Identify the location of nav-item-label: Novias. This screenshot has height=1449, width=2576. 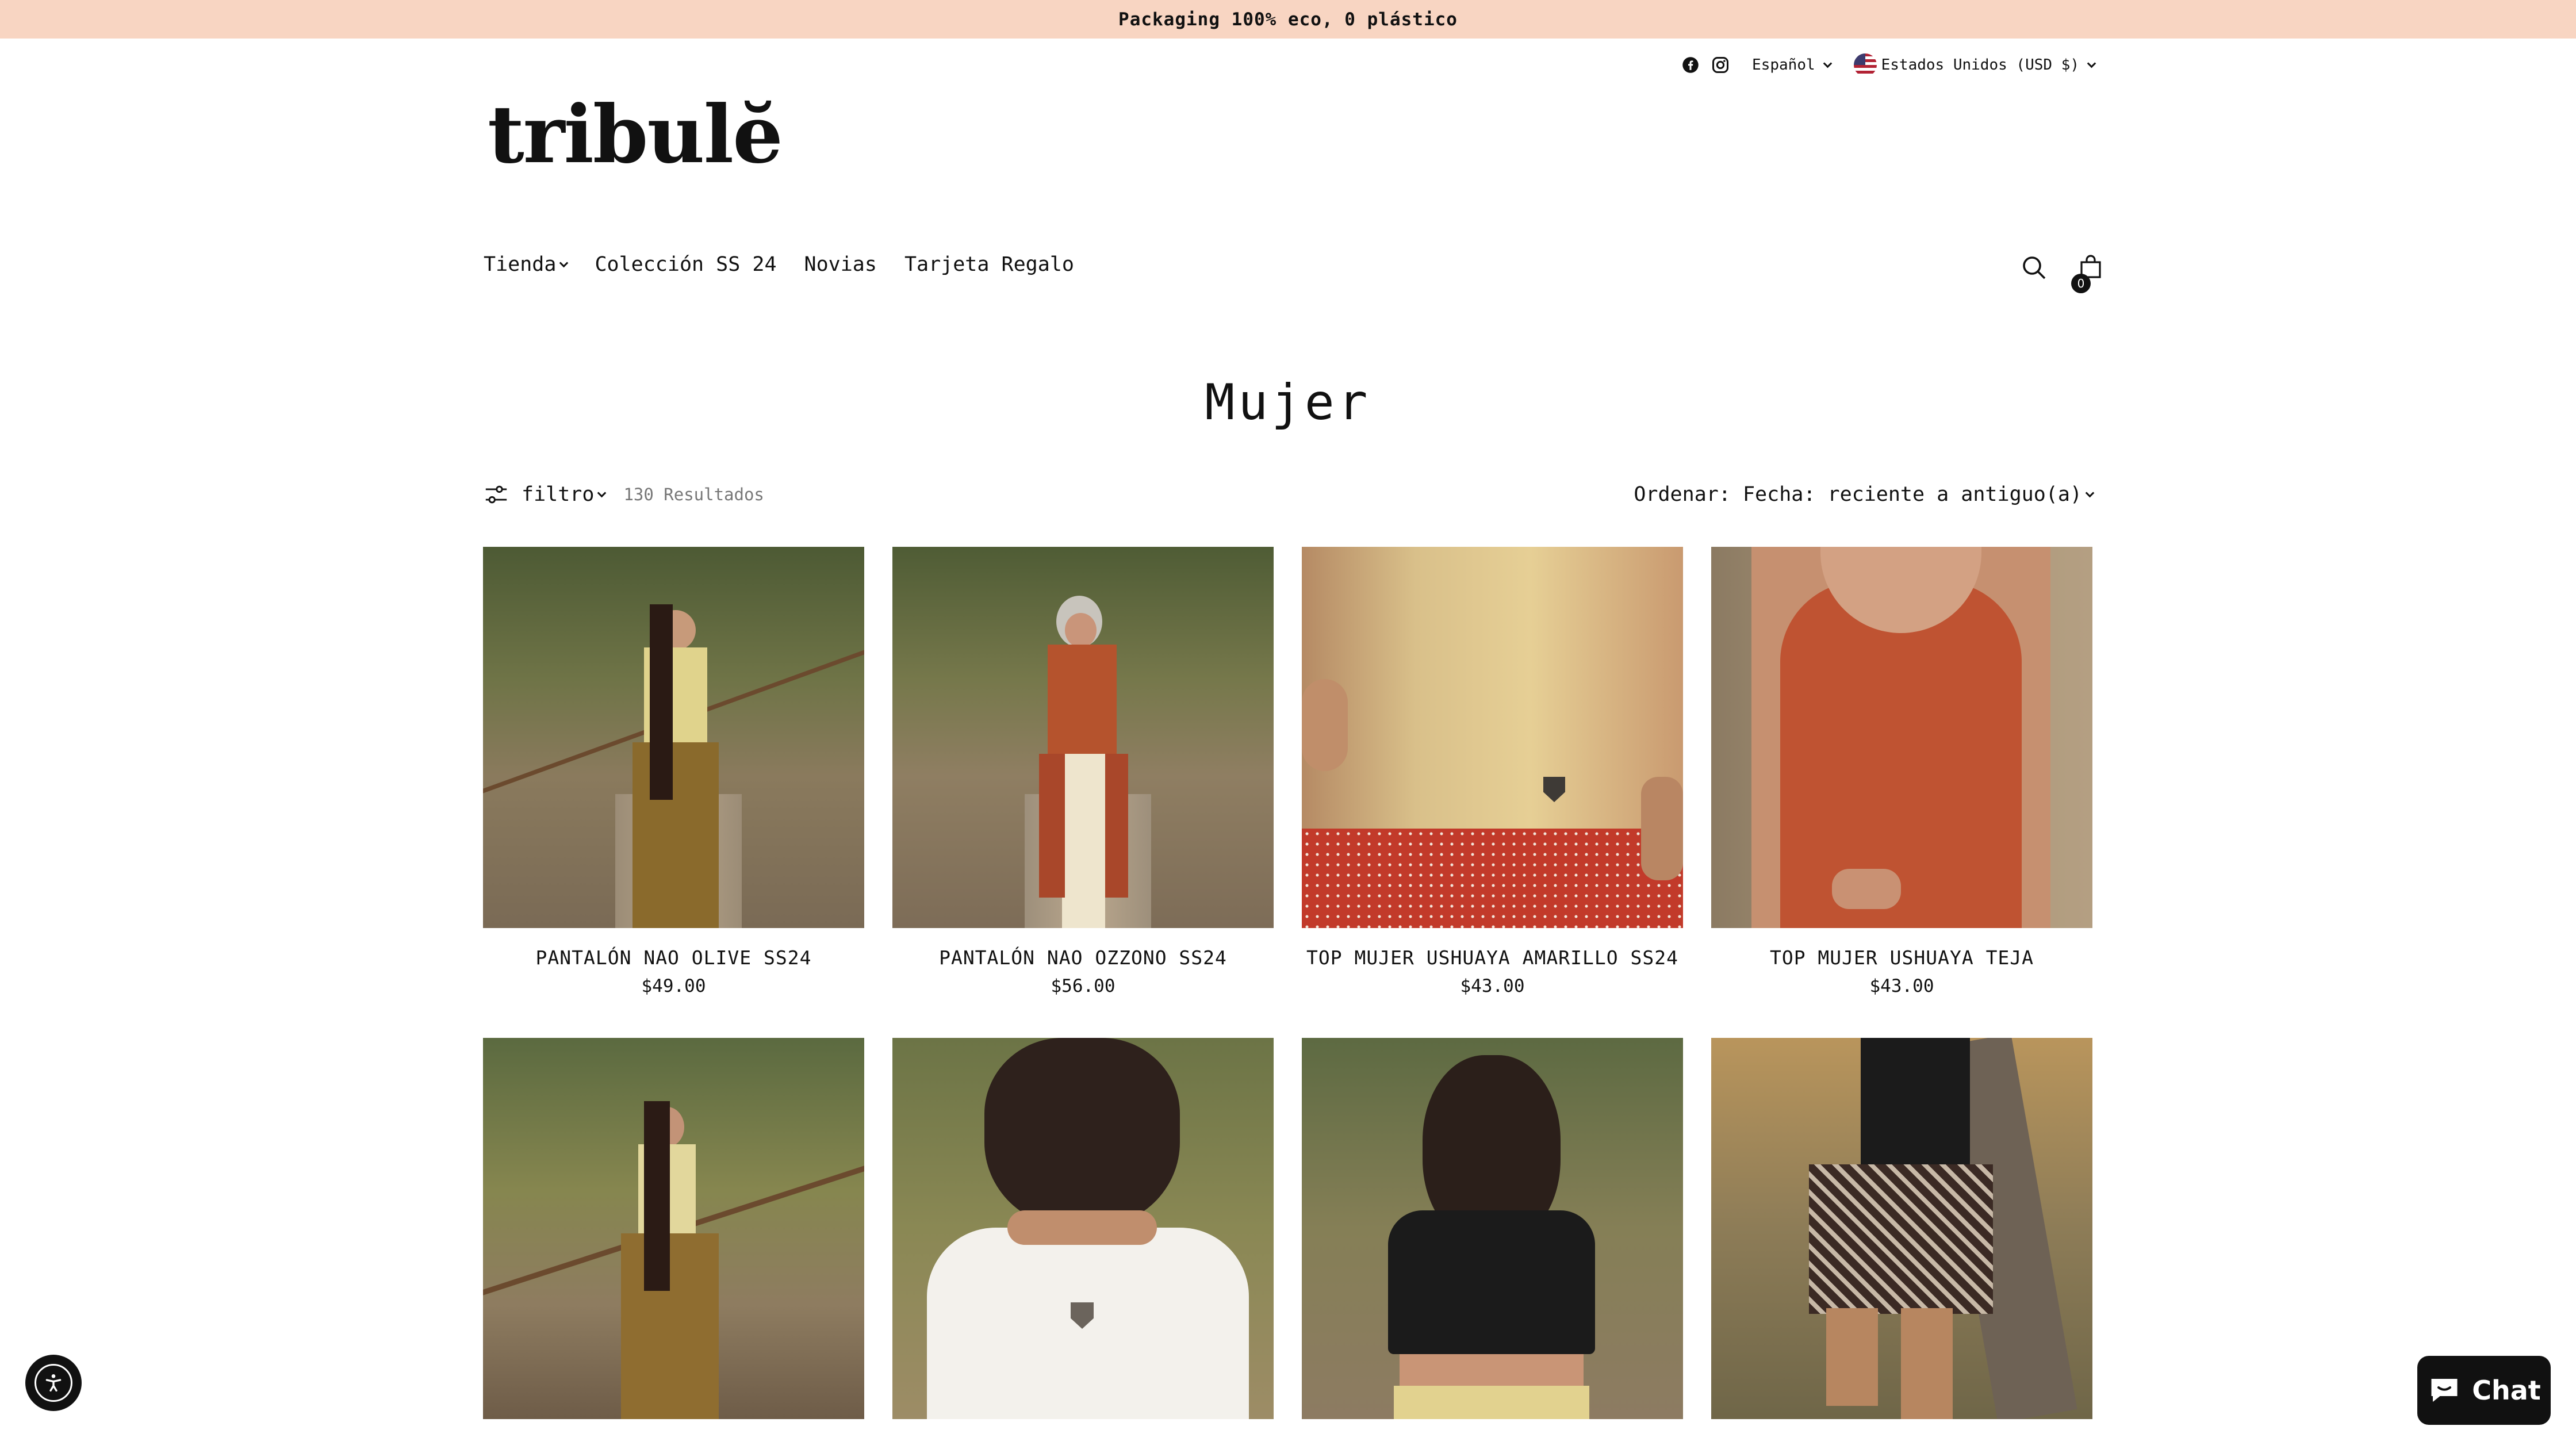
(840, 264).